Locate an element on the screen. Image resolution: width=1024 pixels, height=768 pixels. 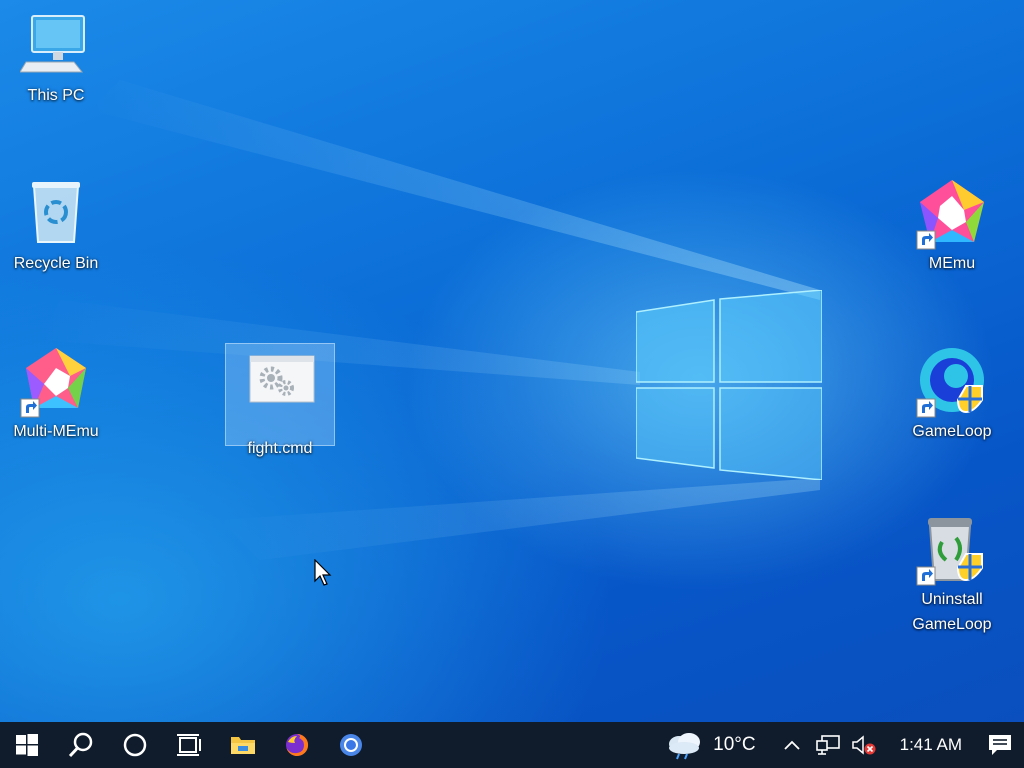
taskbar: 10°C 1:41 AM is located at coordinates (512, 745).